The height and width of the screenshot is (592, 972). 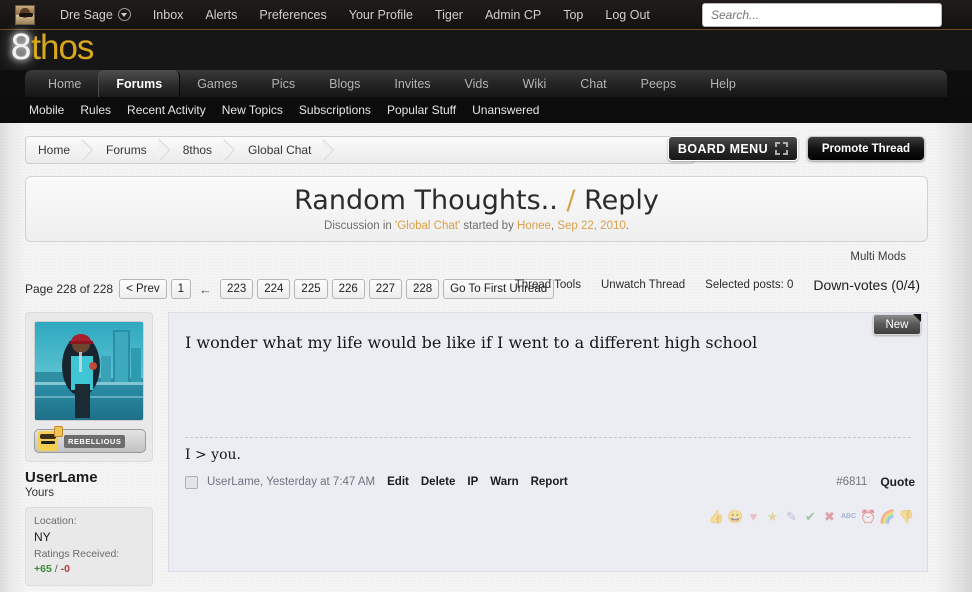 What do you see at coordinates (591, 226) in the screenshot?
I see `subtitle-date: Sep 22, 2010` at bounding box center [591, 226].